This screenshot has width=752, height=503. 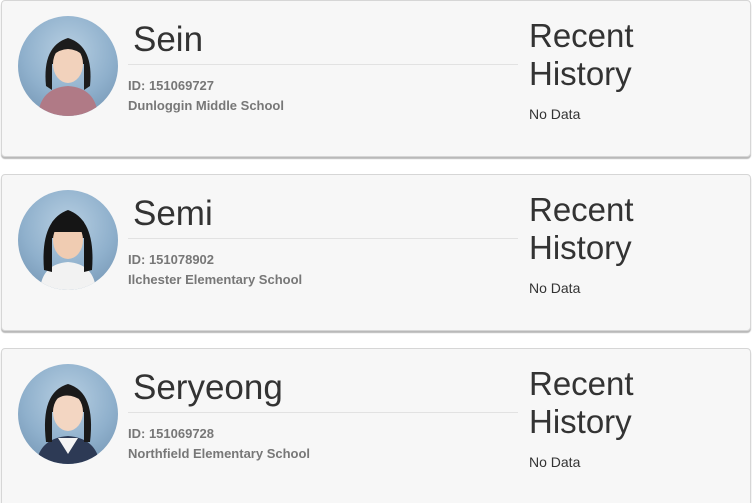 I want to click on student-id: ID: 151069728, so click(x=171, y=433).